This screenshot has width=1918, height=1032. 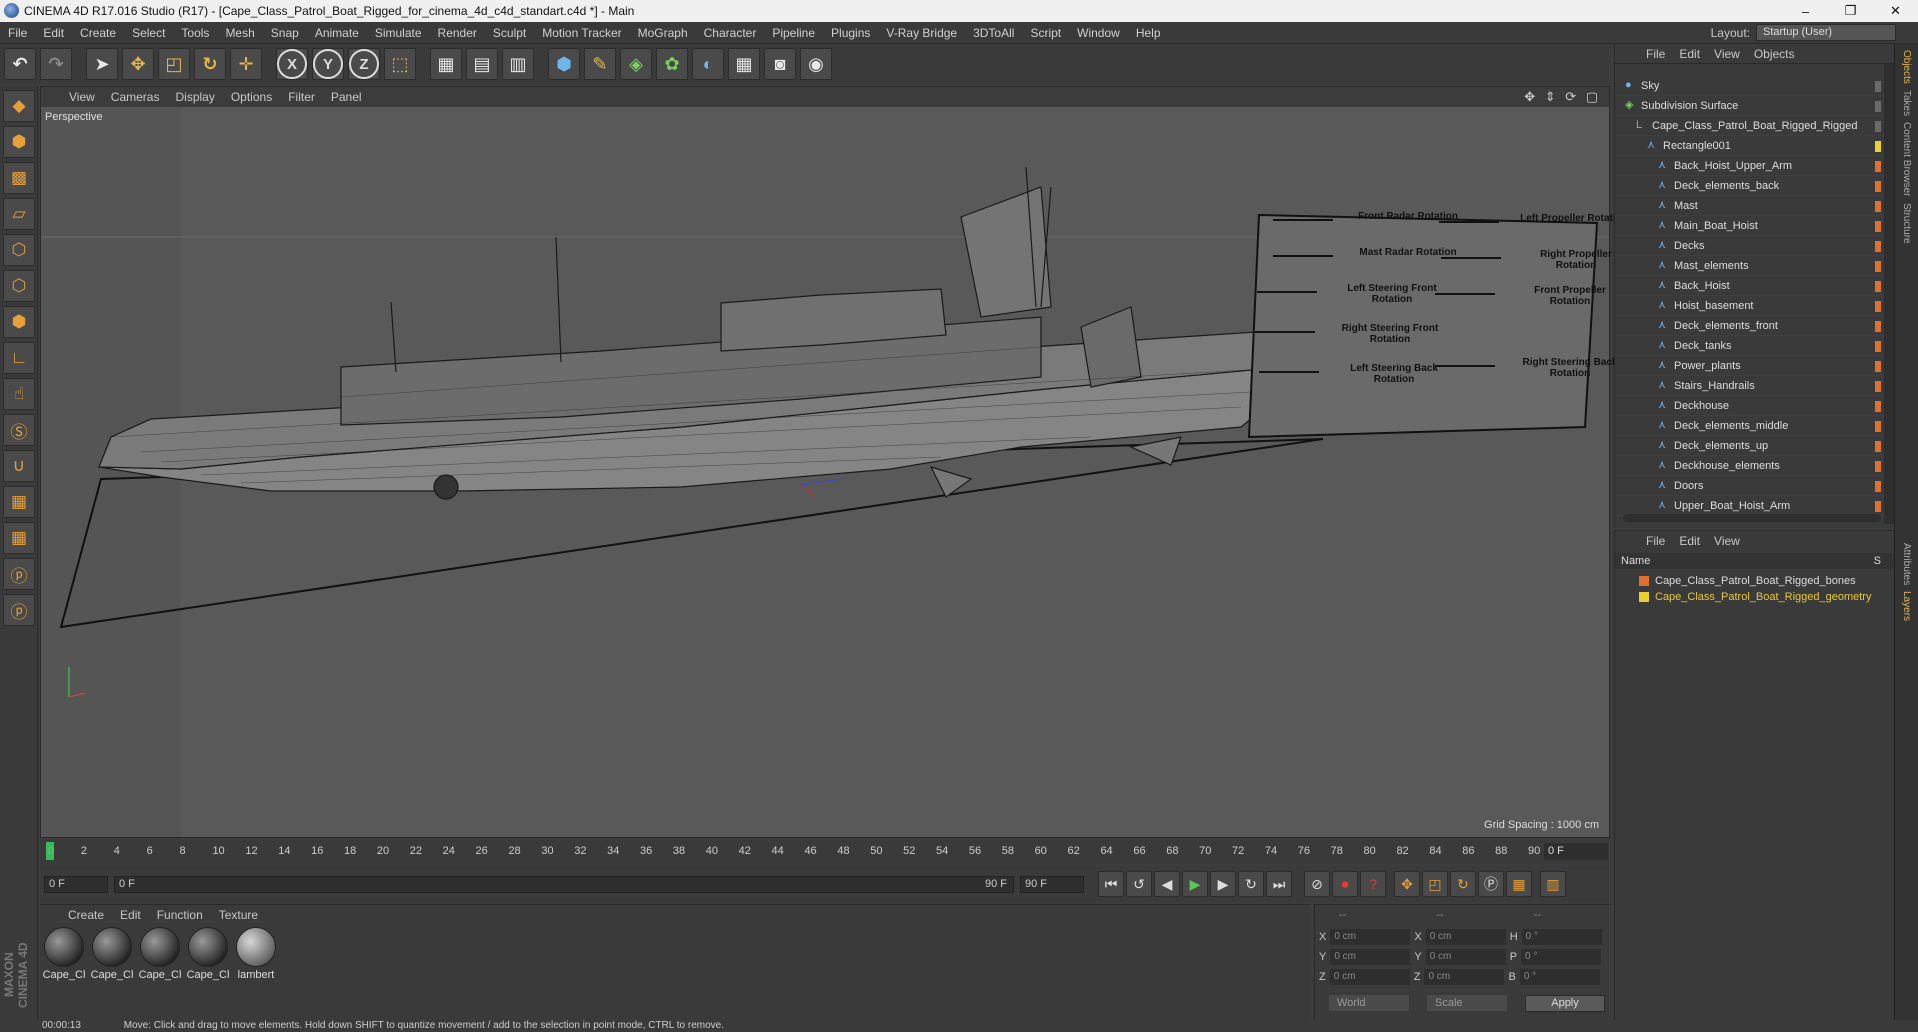 I want to click on menu-create: Create, so click(x=98, y=33).